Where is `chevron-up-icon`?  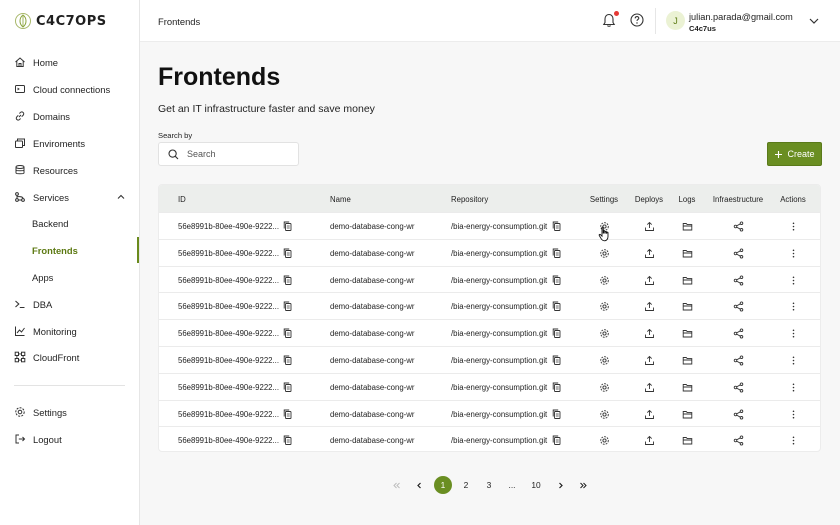 chevron-up-icon is located at coordinates (121, 197).